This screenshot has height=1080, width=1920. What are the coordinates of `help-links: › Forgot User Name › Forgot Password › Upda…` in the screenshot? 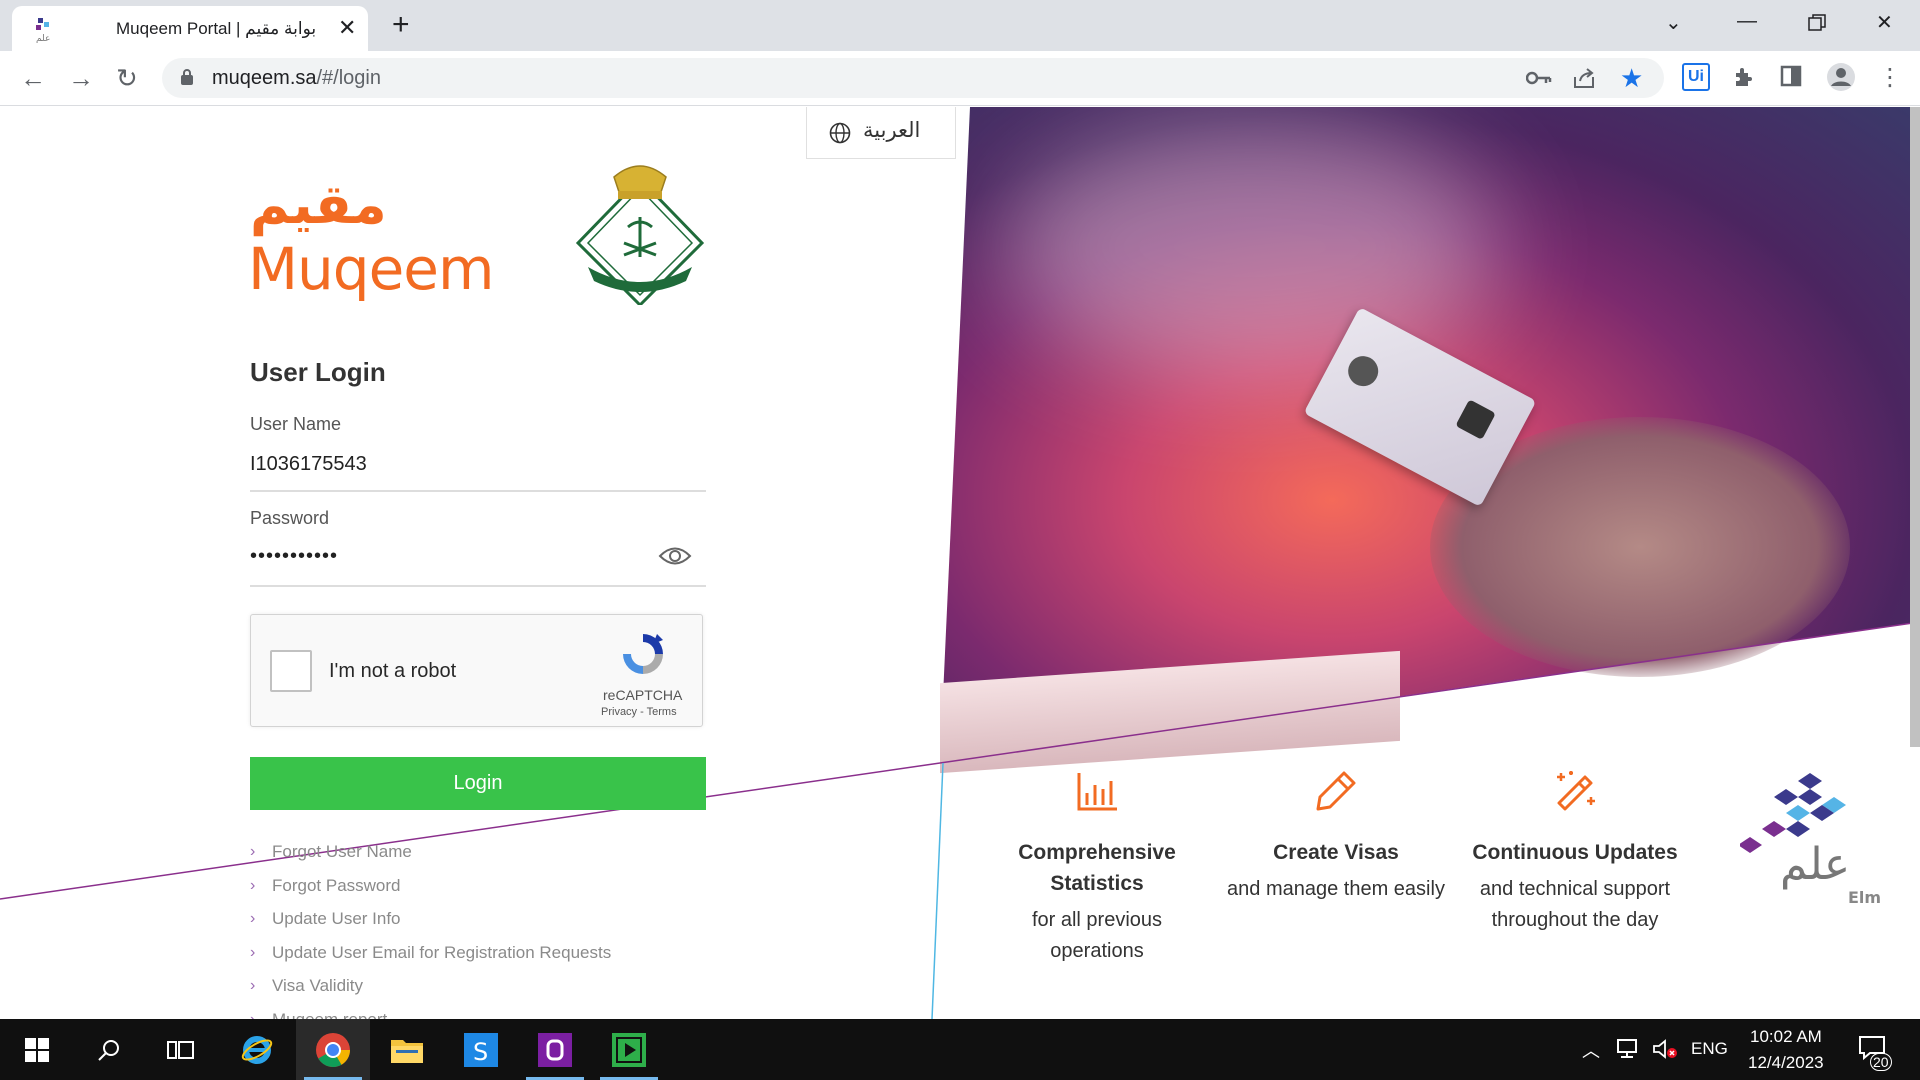 It's located at (430, 930).